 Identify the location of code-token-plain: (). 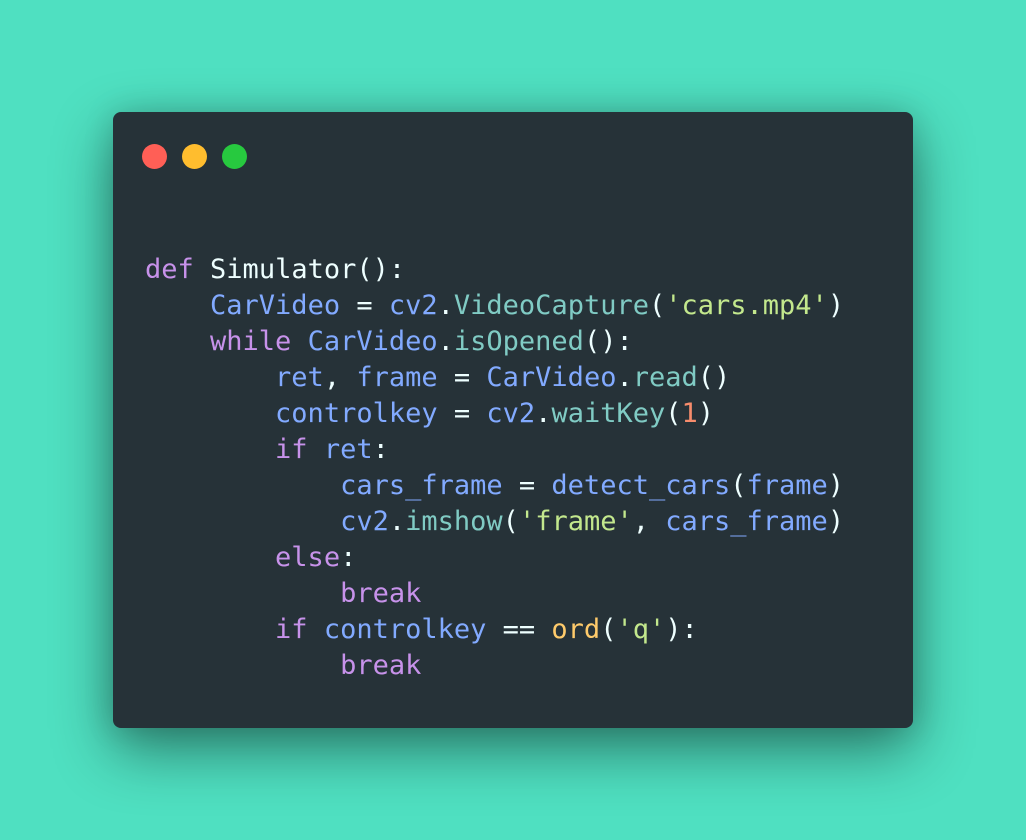
(714, 377).